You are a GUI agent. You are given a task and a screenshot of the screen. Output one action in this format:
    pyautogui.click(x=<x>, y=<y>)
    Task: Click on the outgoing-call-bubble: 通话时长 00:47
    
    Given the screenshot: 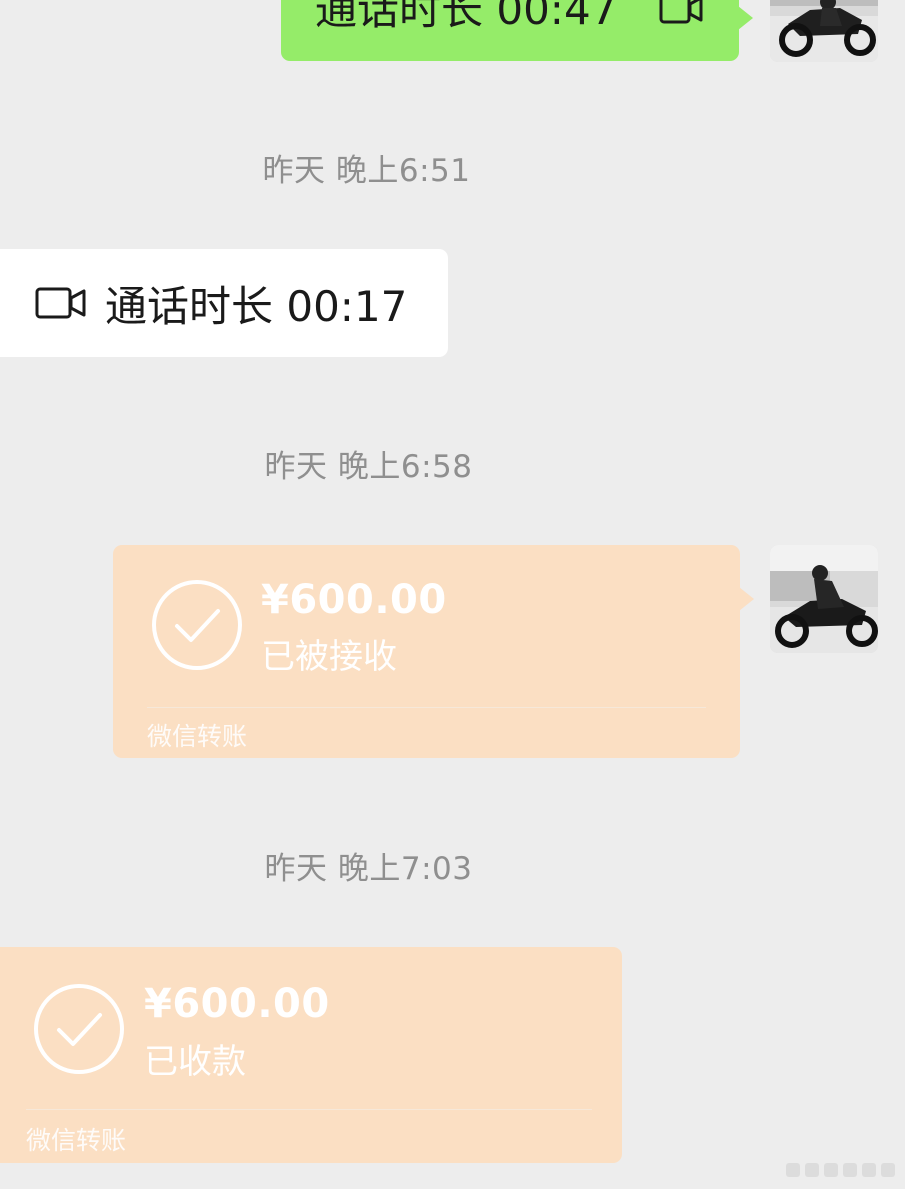 What is the action you would take?
    pyautogui.click(x=517, y=30)
    